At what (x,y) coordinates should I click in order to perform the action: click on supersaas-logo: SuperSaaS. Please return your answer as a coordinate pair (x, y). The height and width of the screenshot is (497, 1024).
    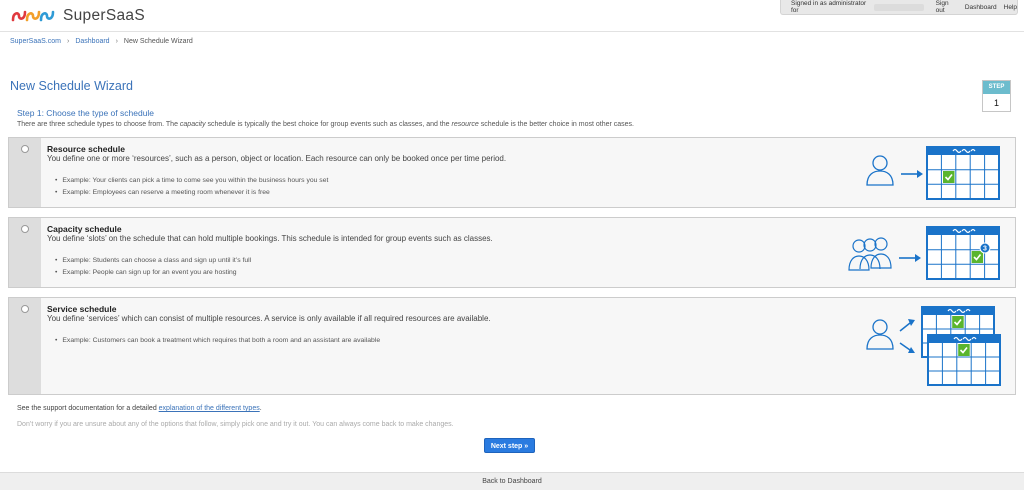
    Looking at the image, I should click on (77, 16).